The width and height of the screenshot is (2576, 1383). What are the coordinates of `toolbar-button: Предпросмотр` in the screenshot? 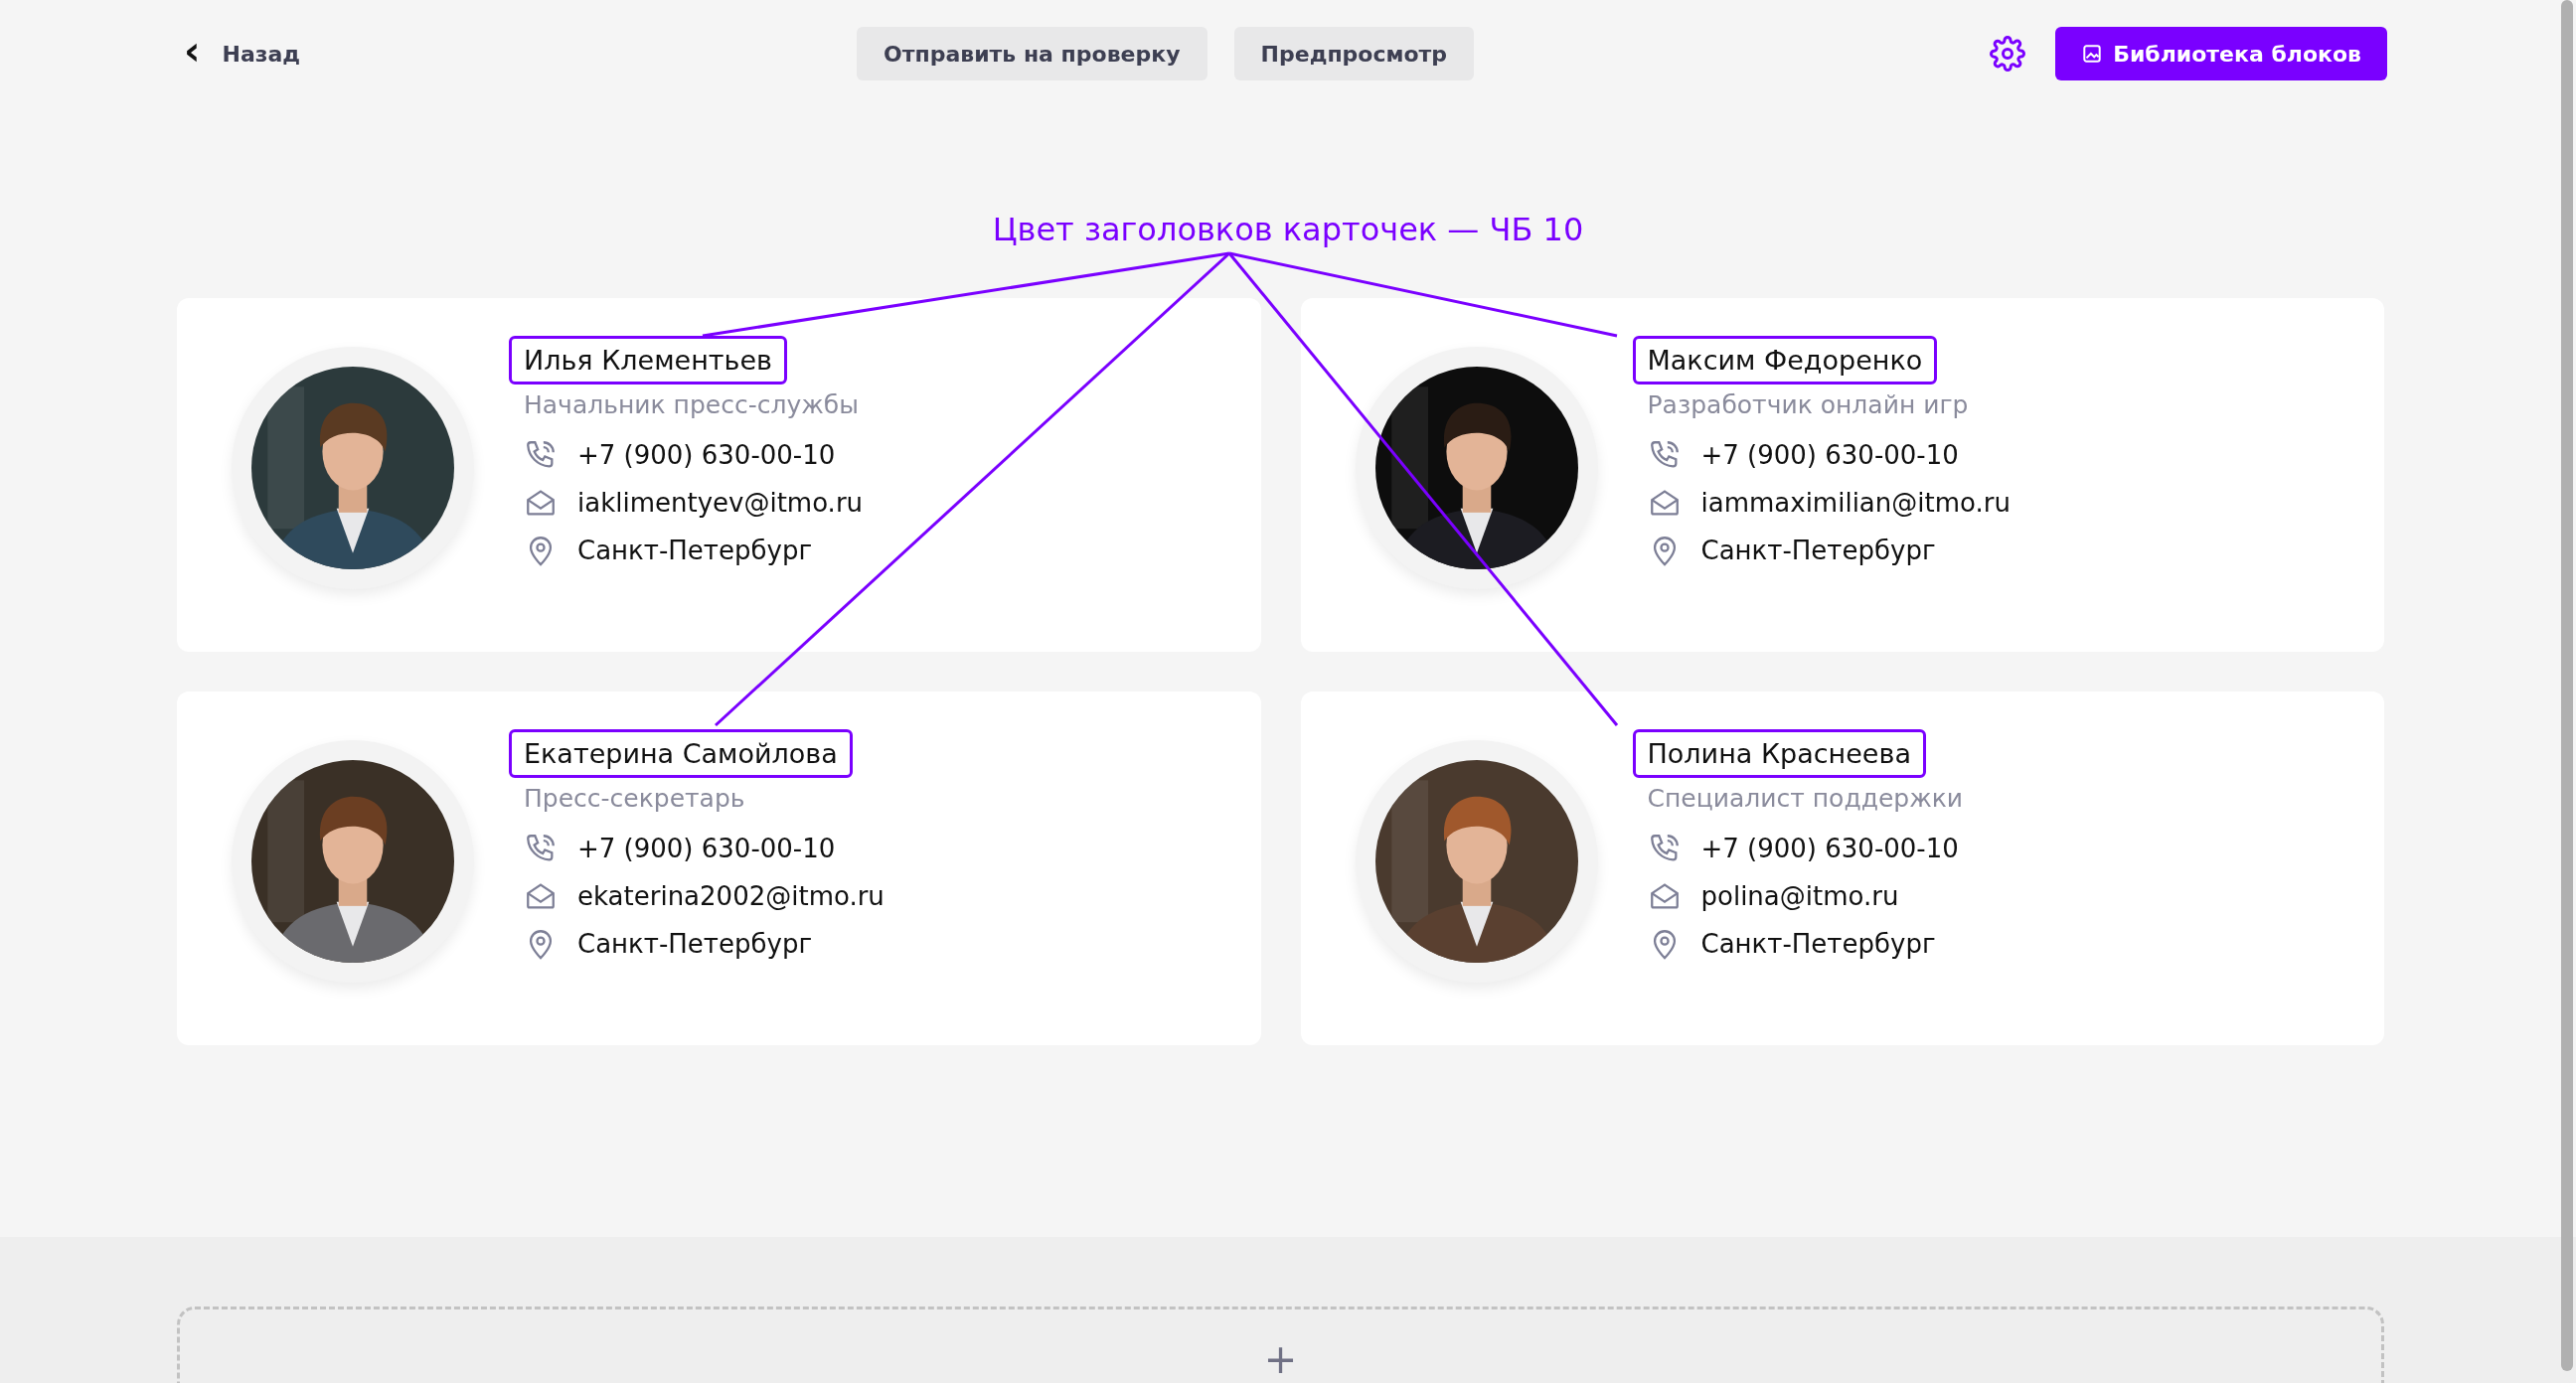 It's located at (1354, 53).